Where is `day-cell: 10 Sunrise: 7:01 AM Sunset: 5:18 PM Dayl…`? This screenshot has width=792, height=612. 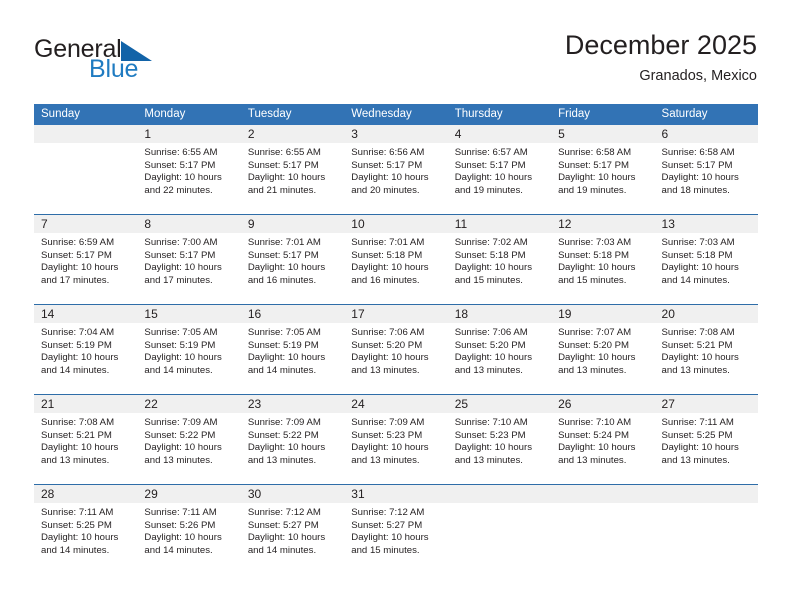
day-cell: 10 Sunrise: 7:01 AM Sunset: 5:18 PM Dayl… is located at coordinates (396, 259).